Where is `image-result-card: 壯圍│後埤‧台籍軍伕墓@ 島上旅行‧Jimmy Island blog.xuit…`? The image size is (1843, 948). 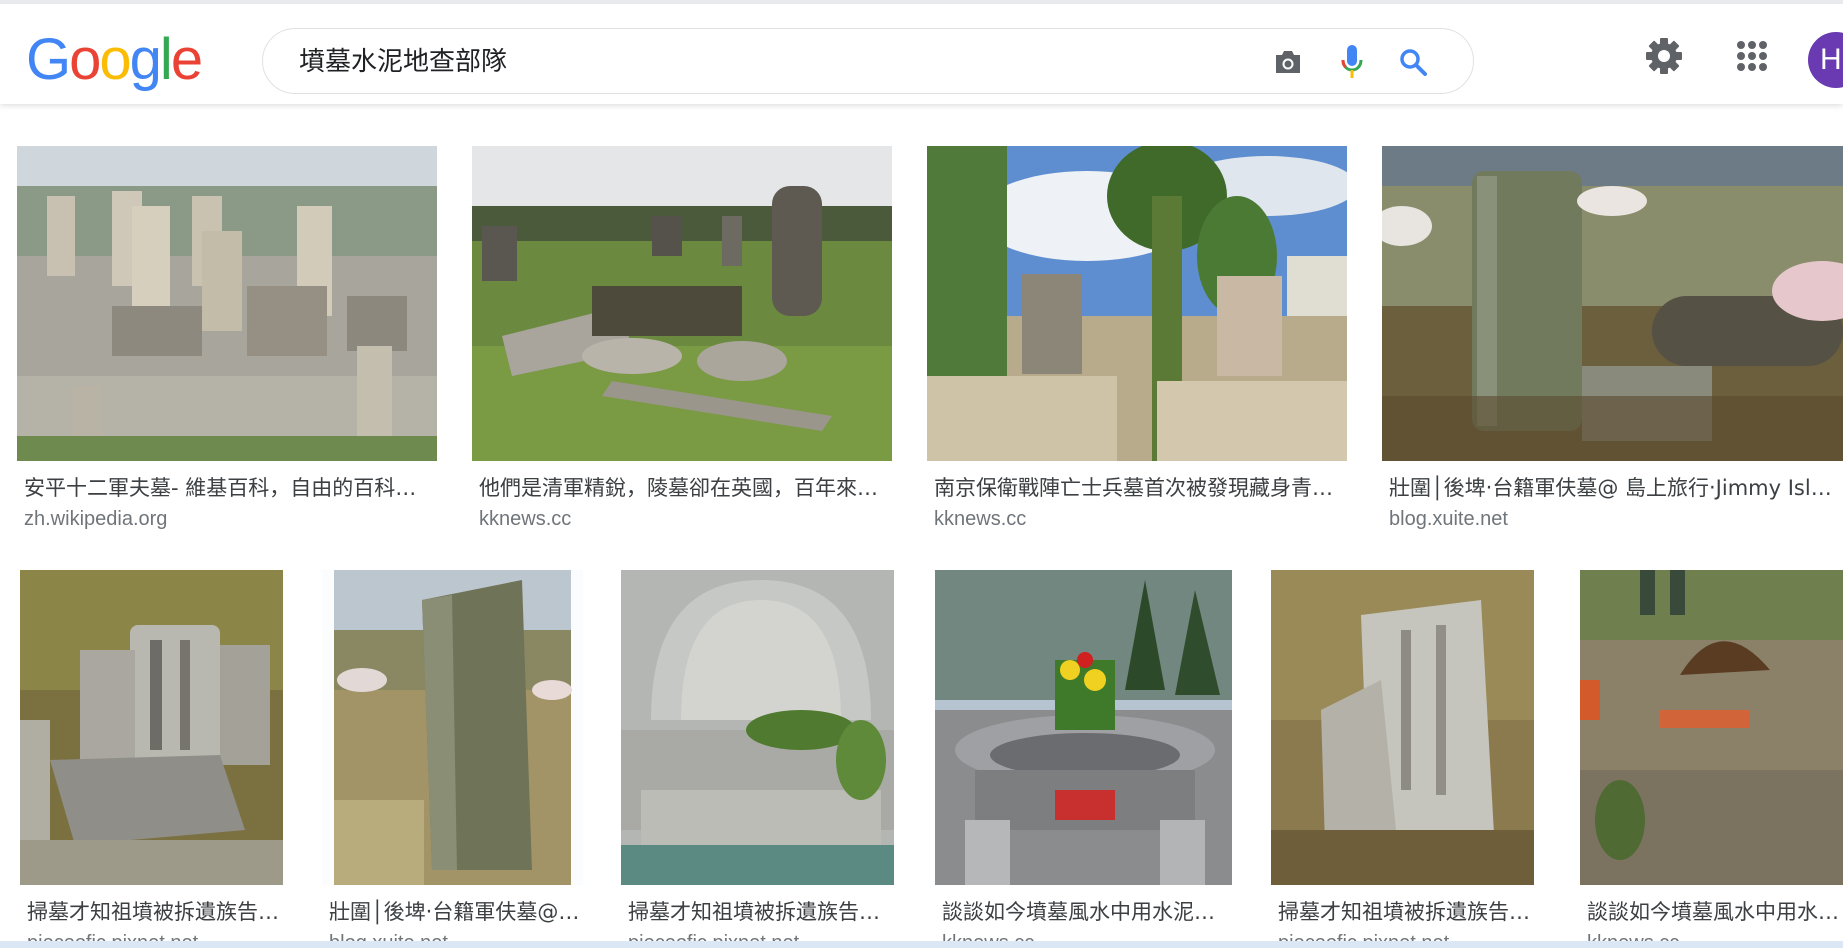 image-result-card: 壯圍│後埤‧台籍軍伕墓@ 島上旅行‧Jimmy Island blog.xuit… is located at coordinates (1612, 338).